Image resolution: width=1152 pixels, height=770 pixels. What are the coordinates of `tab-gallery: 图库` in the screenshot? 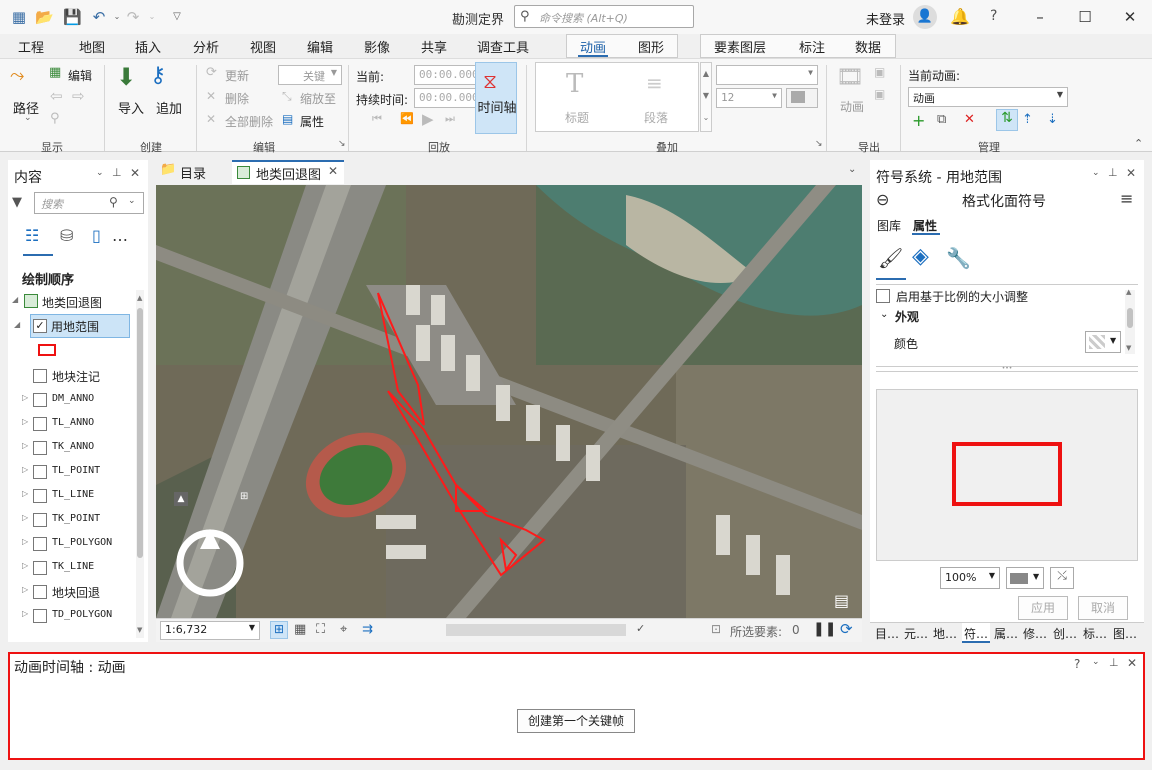 It's located at (889, 225).